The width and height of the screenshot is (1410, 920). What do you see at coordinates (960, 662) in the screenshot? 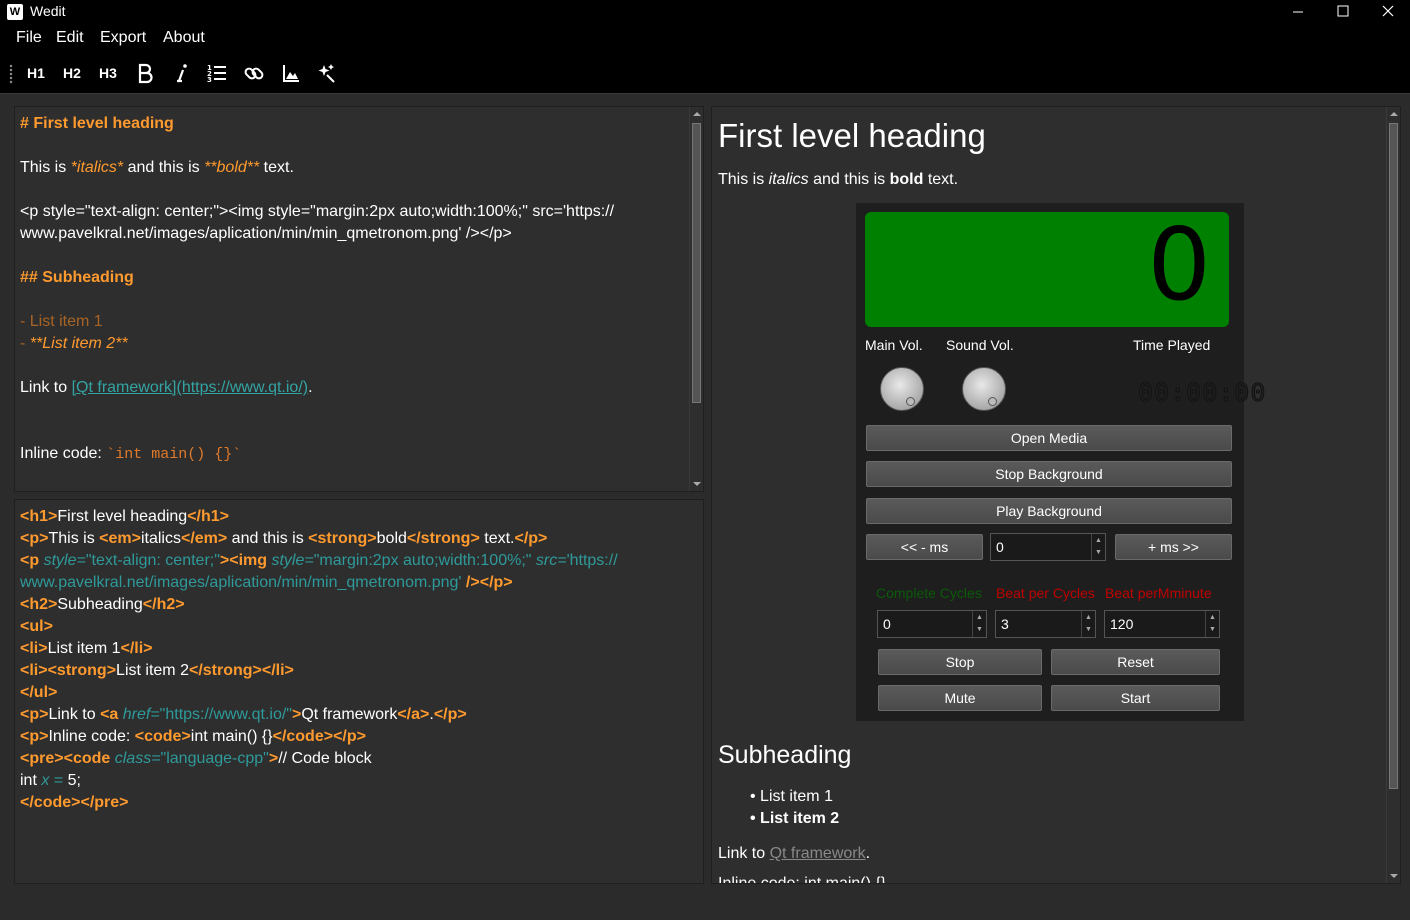
I see `stop-button: Stop` at bounding box center [960, 662].